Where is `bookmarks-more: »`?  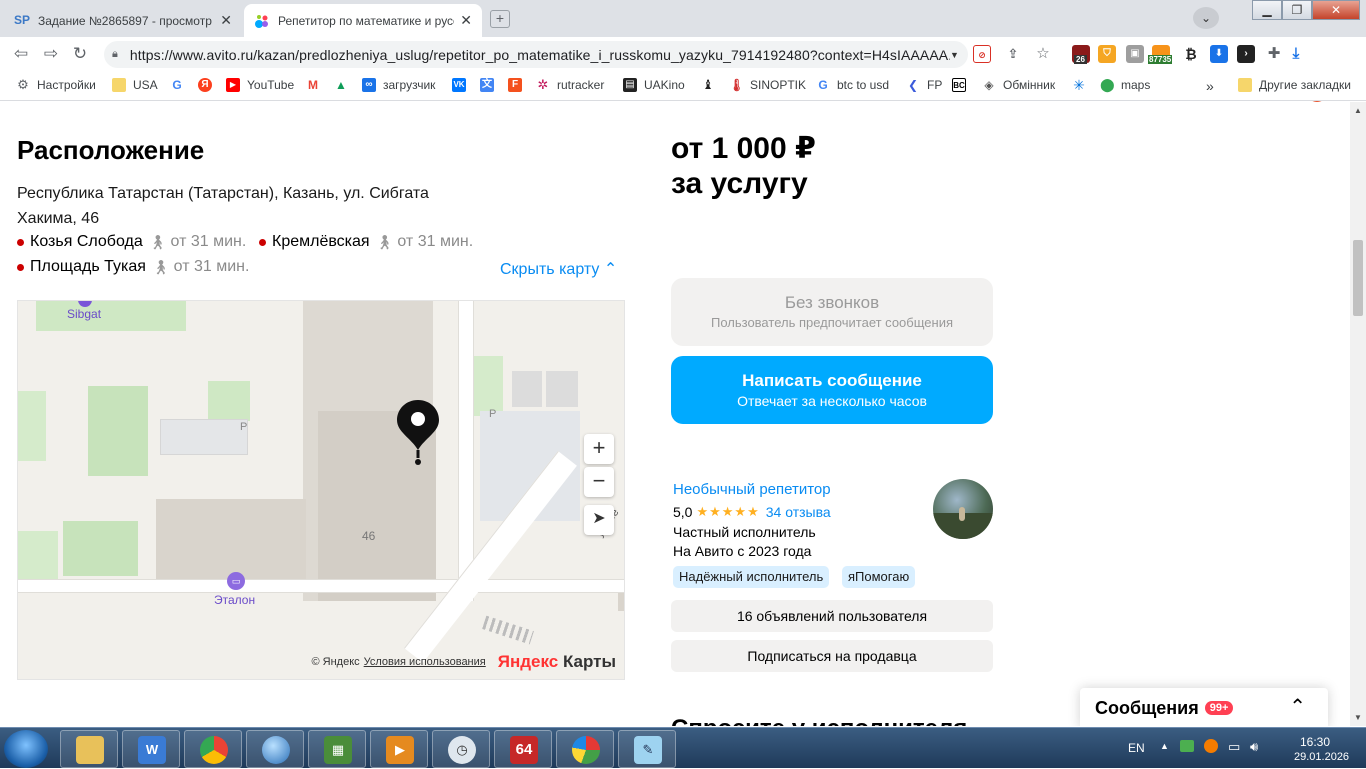
bookmarks-more: » is located at coordinates (1210, 86).